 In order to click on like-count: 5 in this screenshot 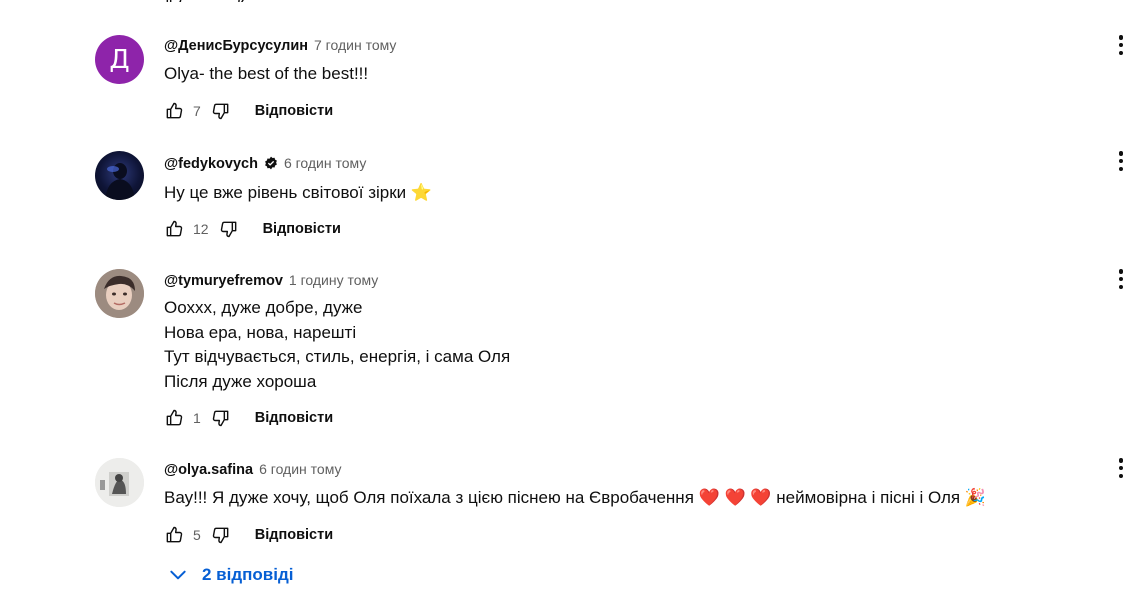, I will do `click(197, 535)`.